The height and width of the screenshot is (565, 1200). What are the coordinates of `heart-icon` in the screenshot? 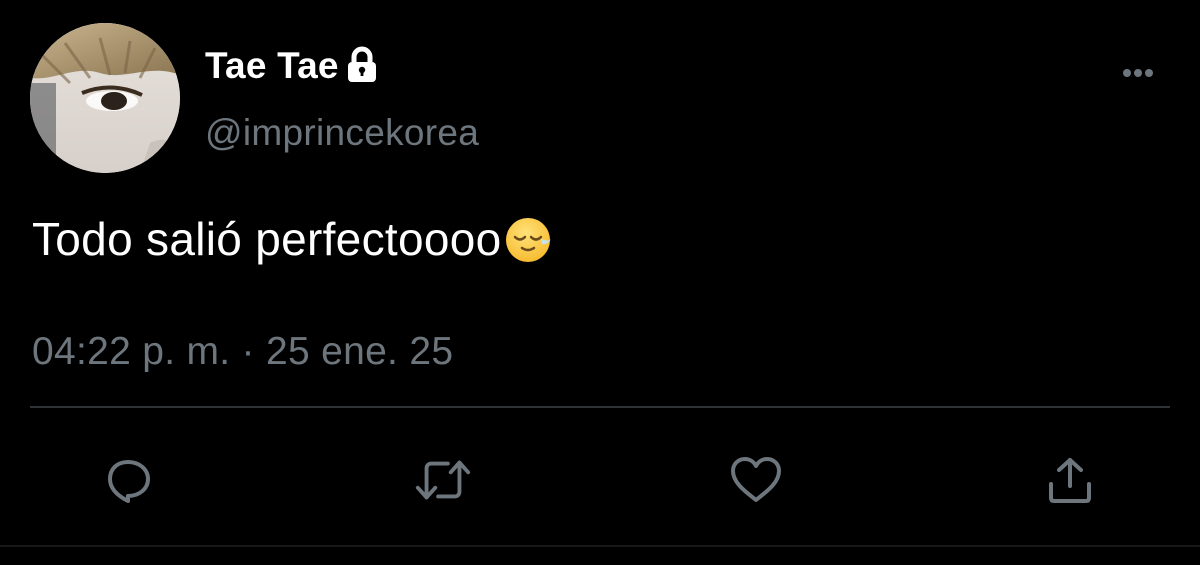 It's located at (756, 479).